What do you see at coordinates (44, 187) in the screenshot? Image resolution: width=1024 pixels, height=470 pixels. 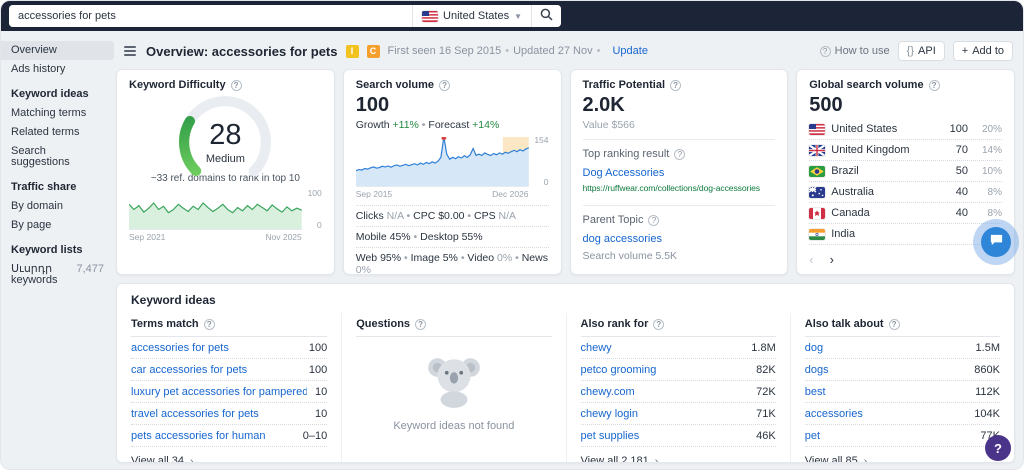 I see `sidebar-label: Traffic share` at bounding box center [44, 187].